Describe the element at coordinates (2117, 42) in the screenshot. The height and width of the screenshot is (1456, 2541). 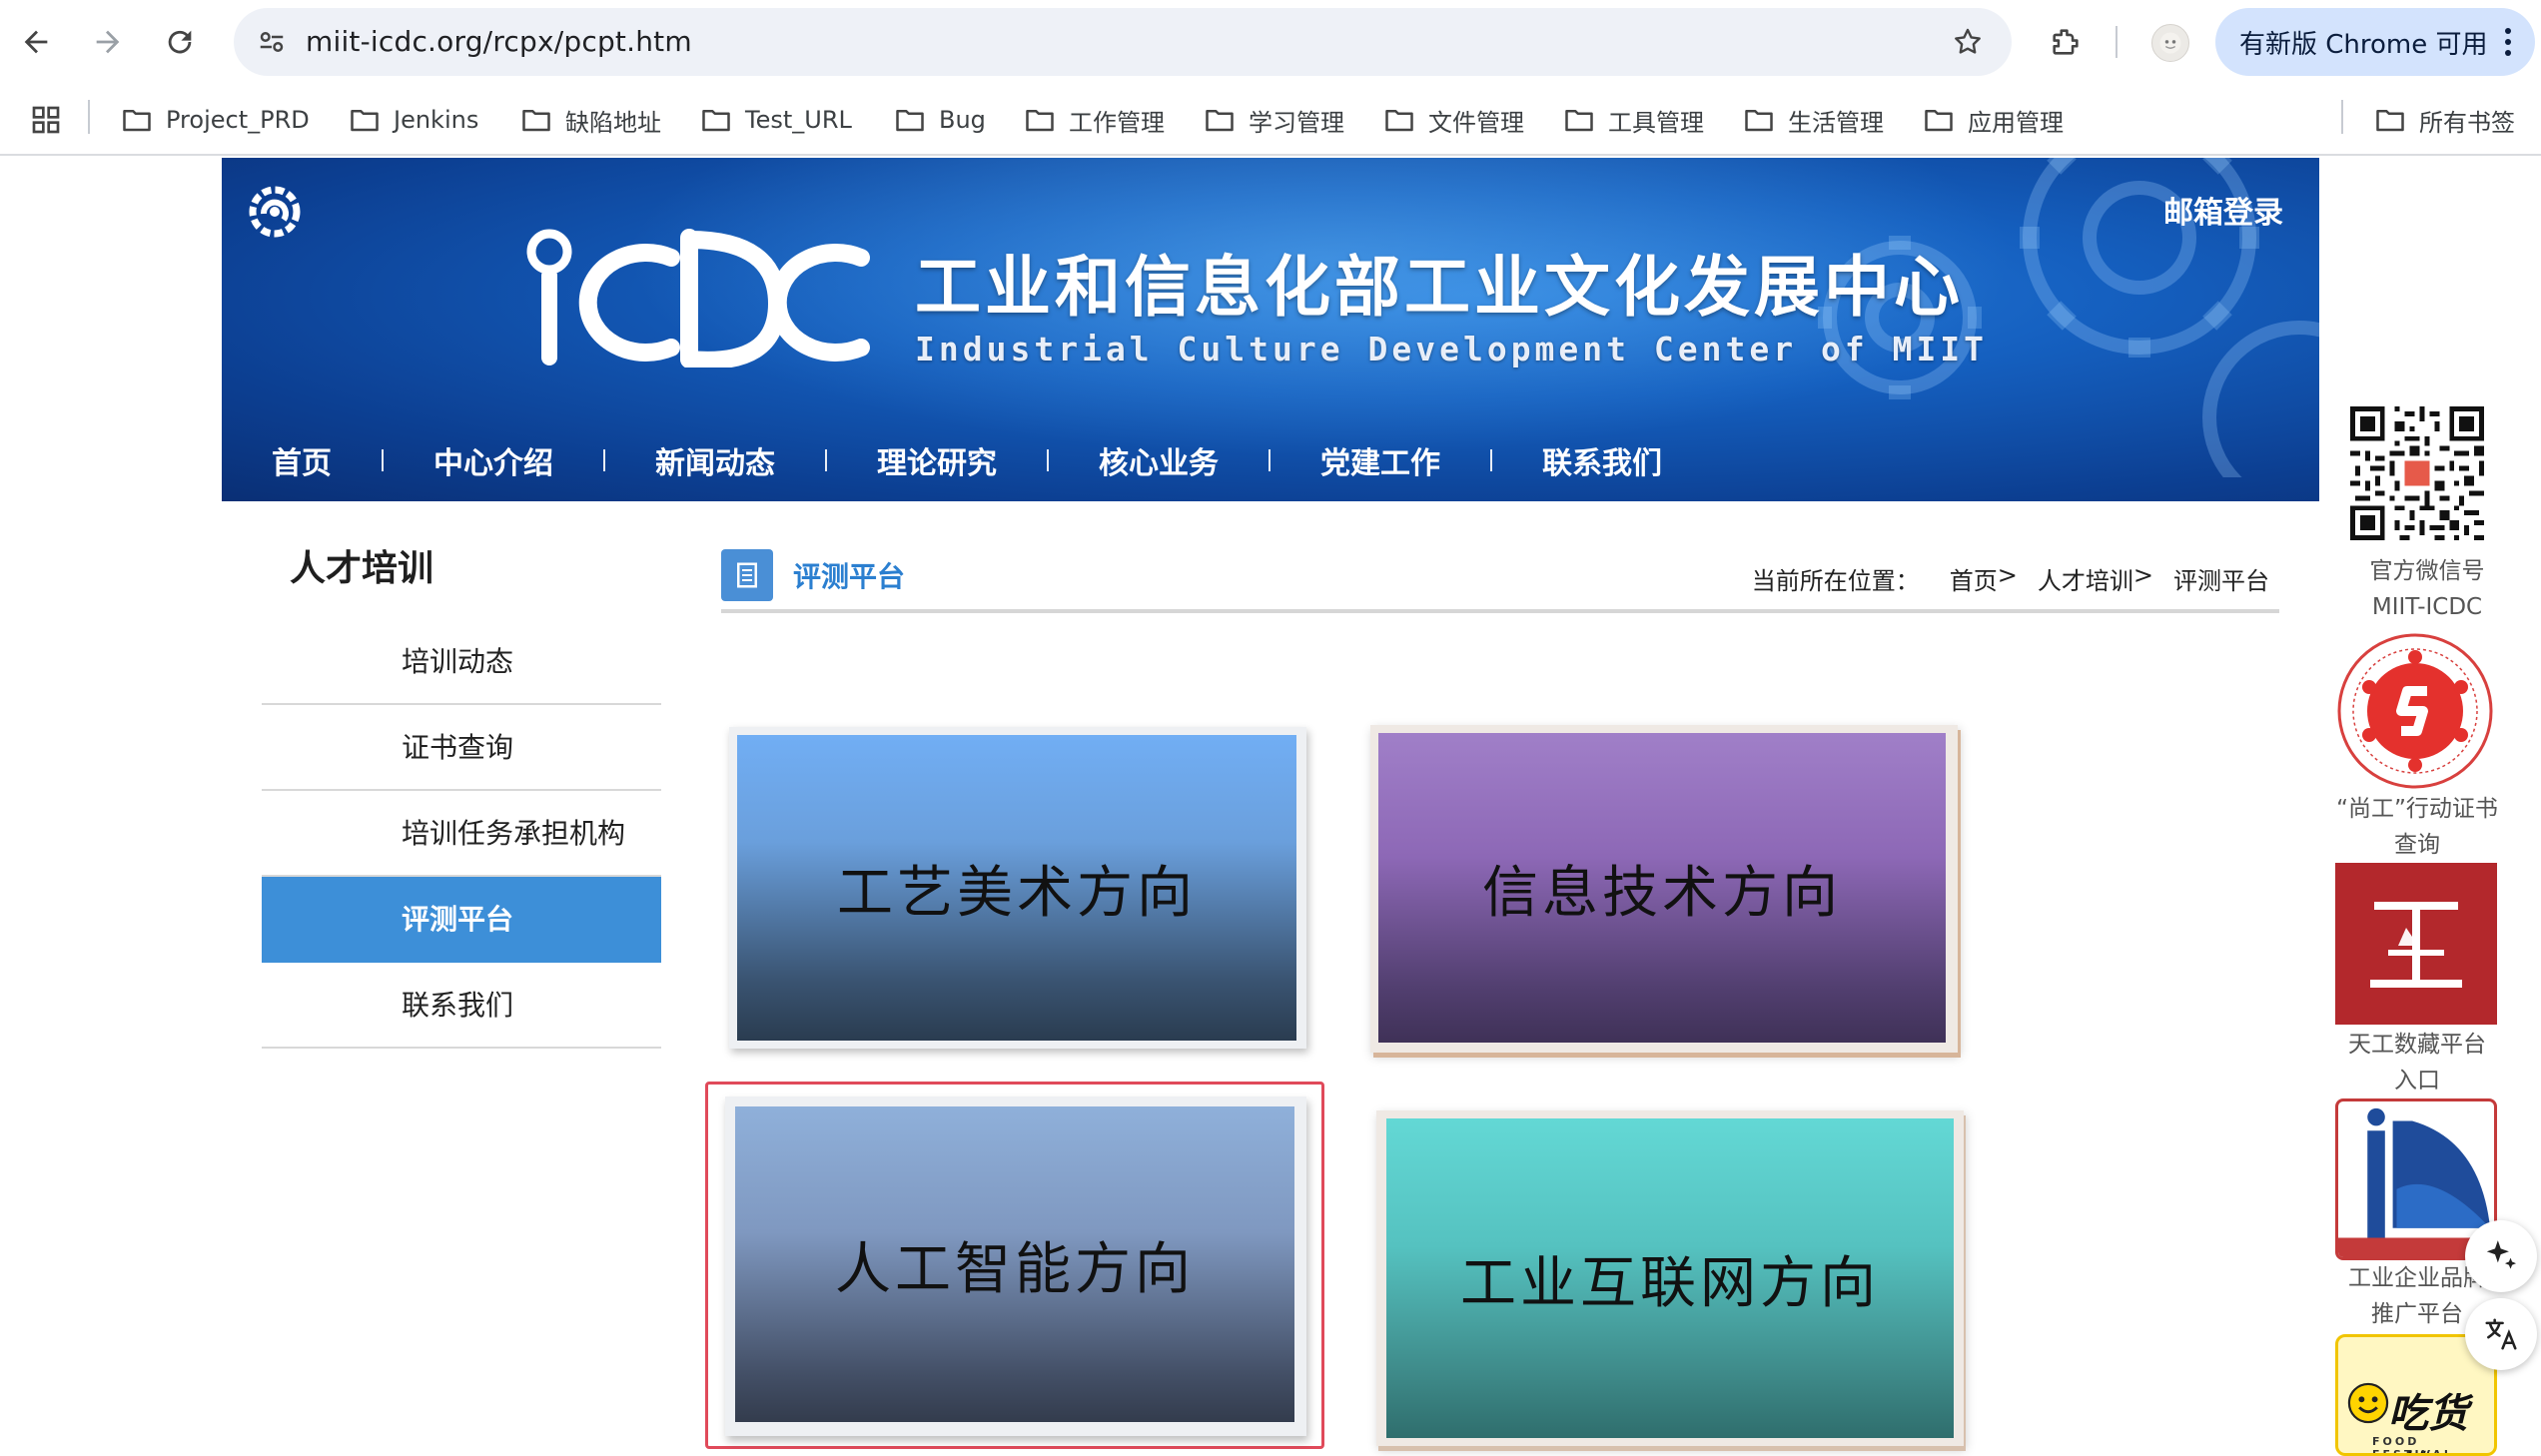
I see `toolbar-divider` at that location.